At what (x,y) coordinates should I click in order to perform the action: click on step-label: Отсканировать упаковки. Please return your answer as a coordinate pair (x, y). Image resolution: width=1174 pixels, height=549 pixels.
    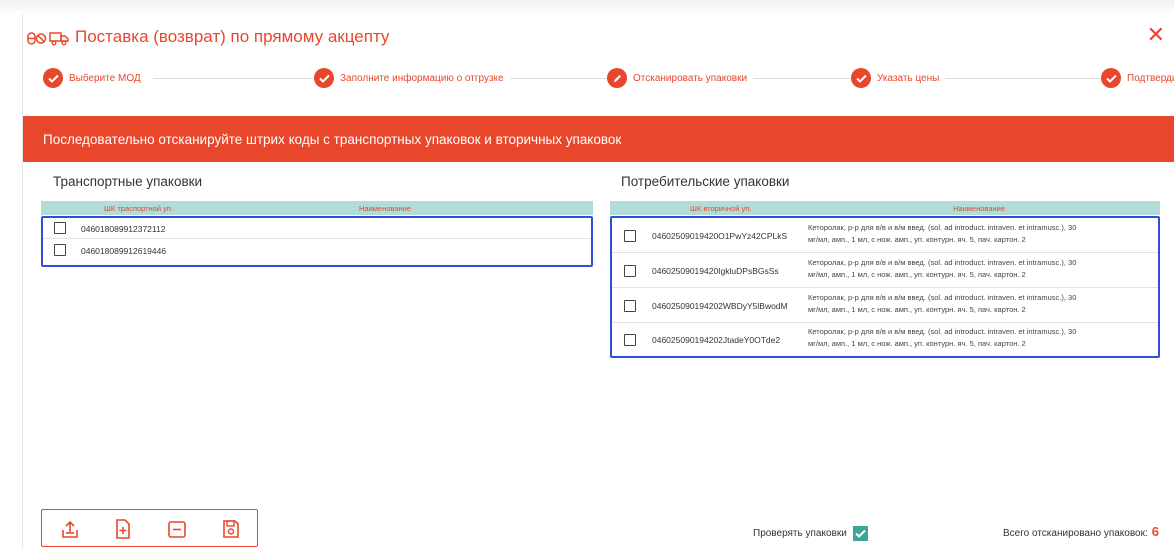
    Looking at the image, I should click on (690, 78).